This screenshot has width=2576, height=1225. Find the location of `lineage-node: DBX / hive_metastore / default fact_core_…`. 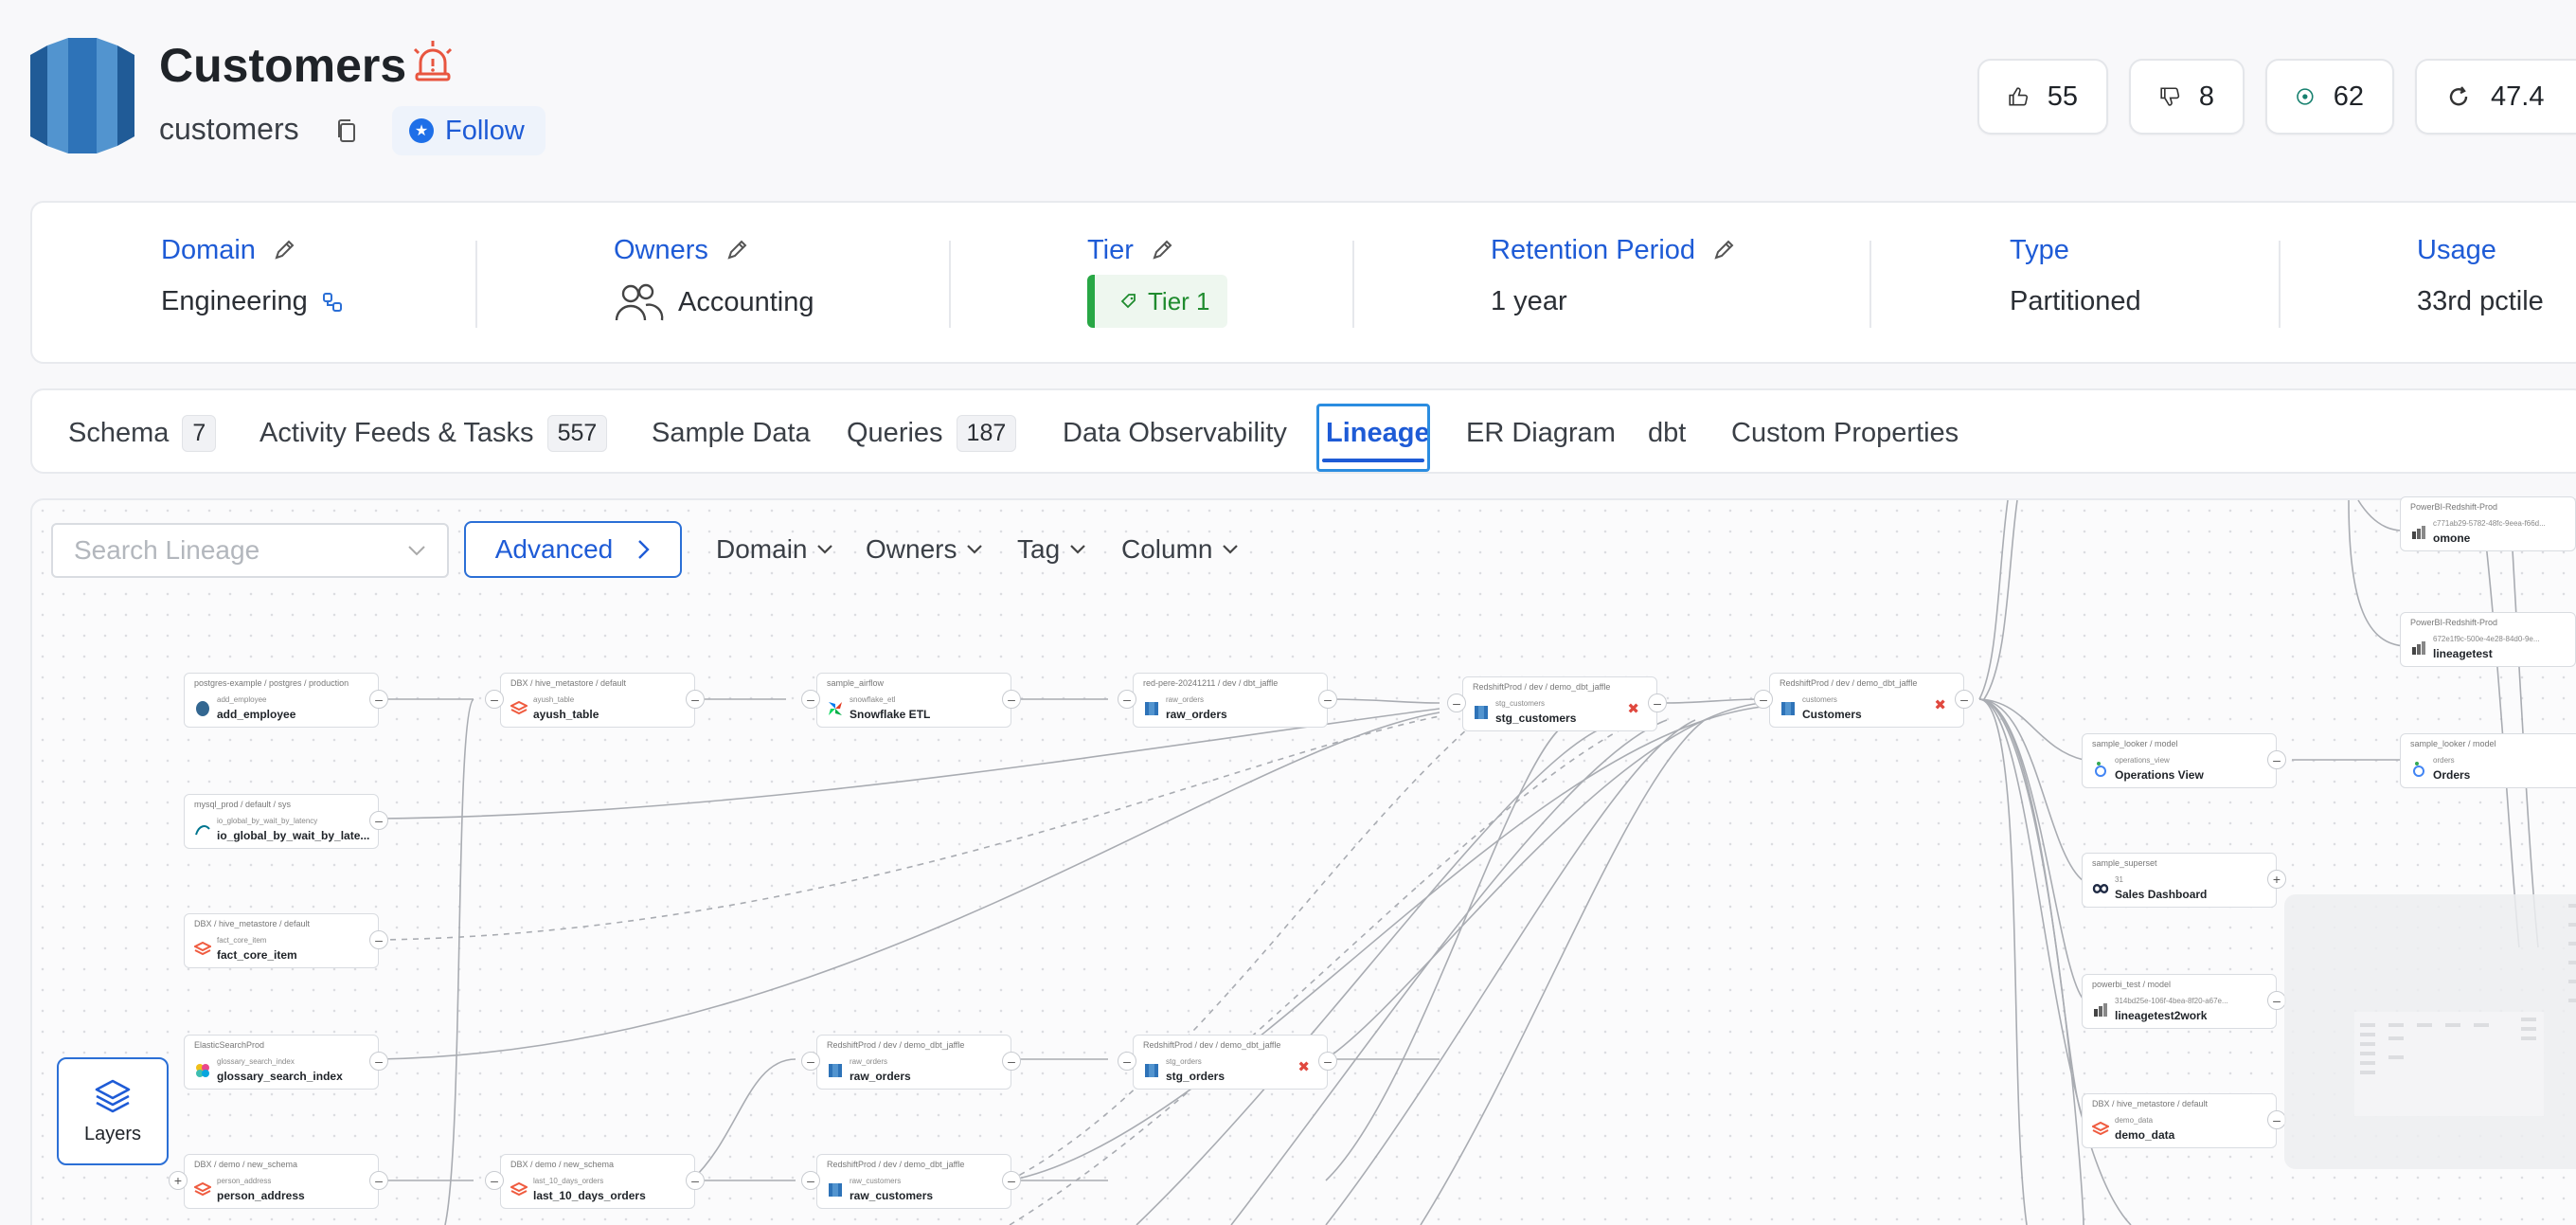

lineage-node: DBX / hive_metastore / default fact_core_… is located at coordinates (281, 940).